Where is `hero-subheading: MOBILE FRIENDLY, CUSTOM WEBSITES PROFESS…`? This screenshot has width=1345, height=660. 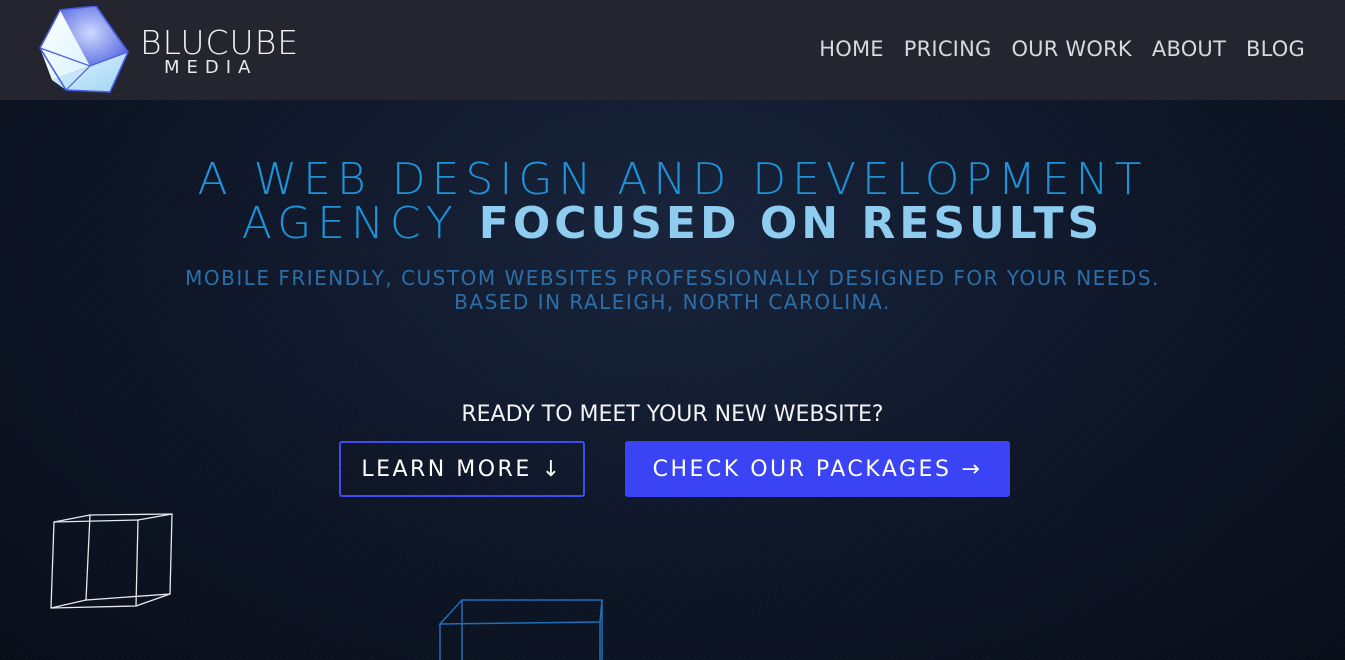 hero-subheading: MOBILE FRIENDLY, CUSTOM WEBSITES PROFESS… is located at coordinates (672, 290).